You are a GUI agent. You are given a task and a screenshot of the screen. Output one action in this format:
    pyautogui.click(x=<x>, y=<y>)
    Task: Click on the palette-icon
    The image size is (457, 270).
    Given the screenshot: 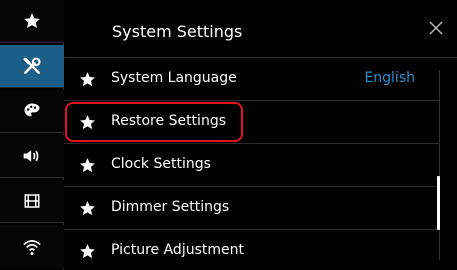 What is the action you would take?
    pyautogui.click(x=32, y=111)
    